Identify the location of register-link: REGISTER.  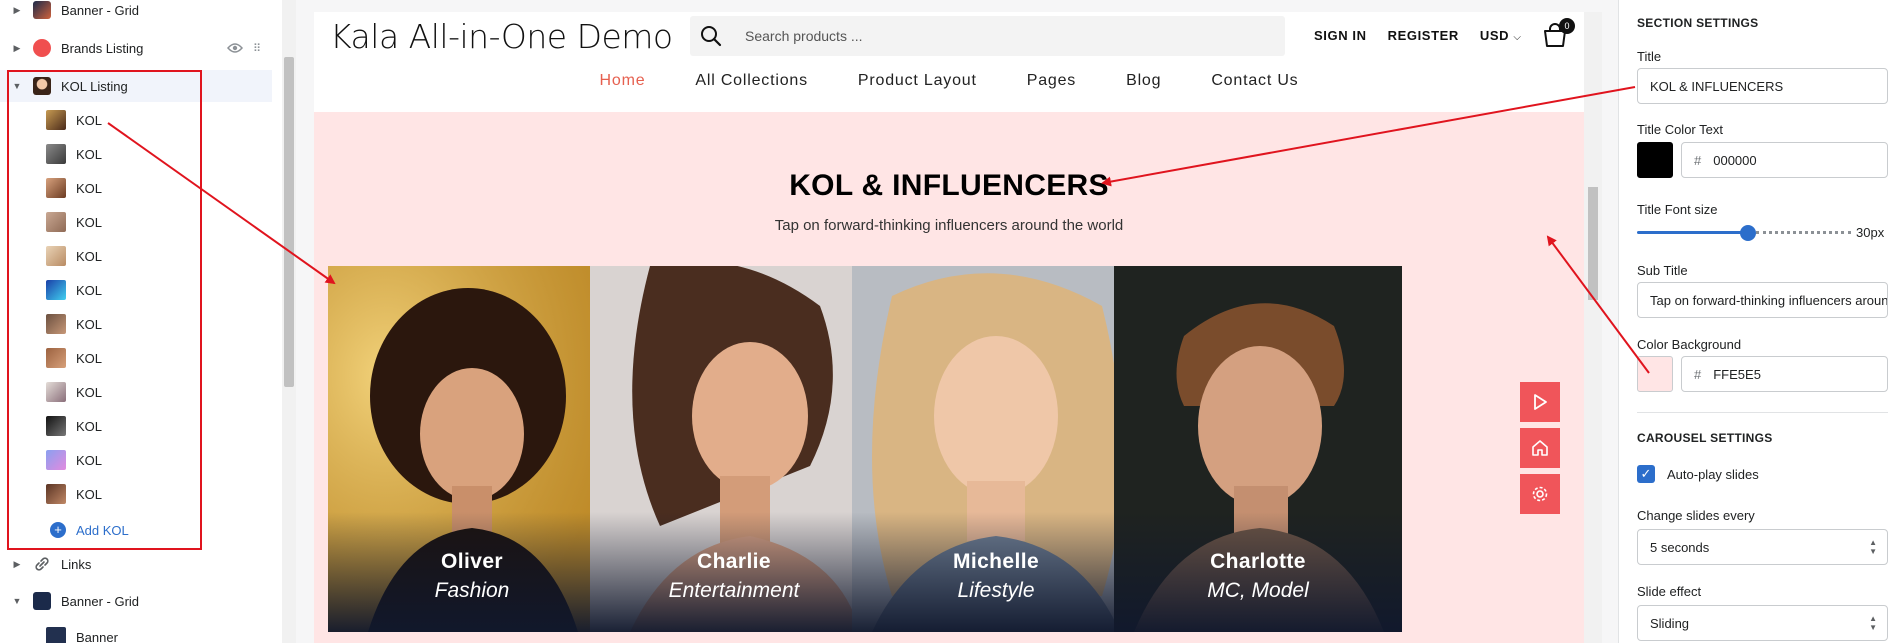
(1423, 35).